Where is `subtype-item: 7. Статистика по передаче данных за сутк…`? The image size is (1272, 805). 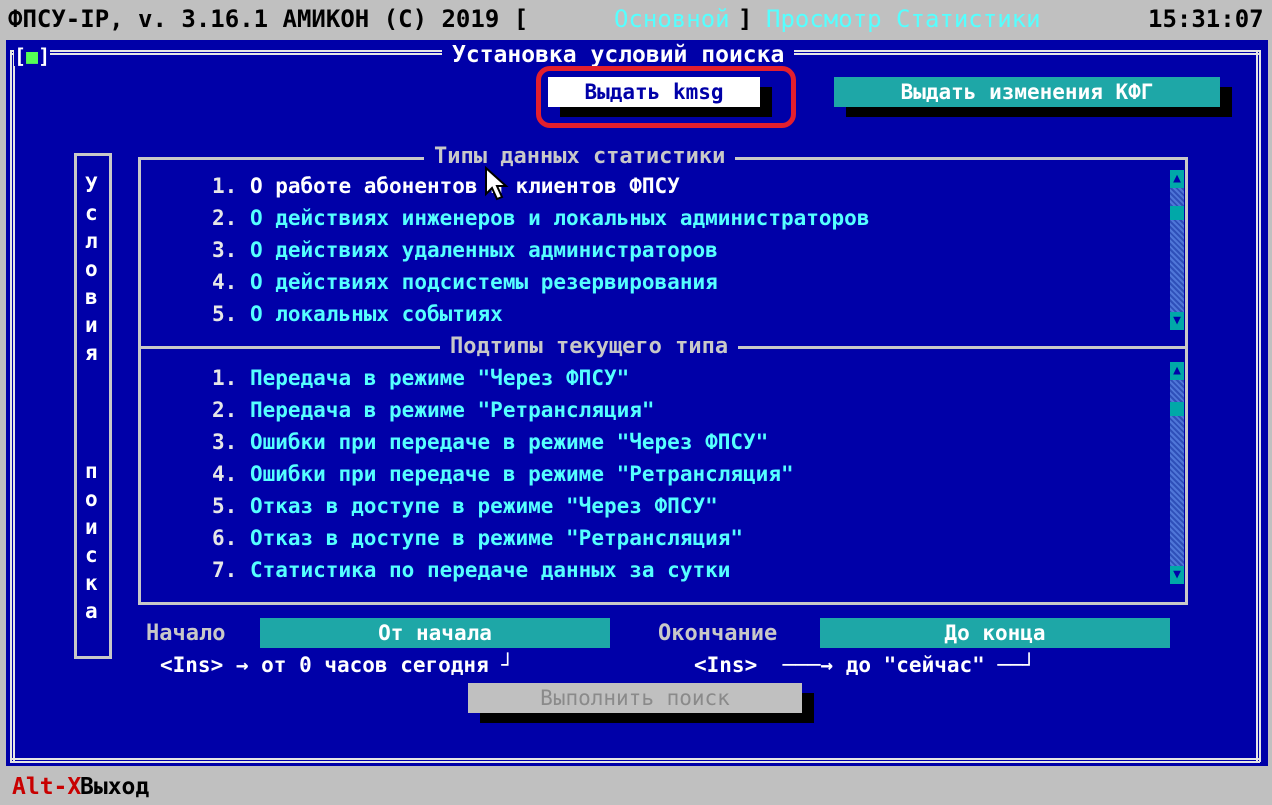
subtype-item: 7. Статистика по передаче данных за сутк… is located at coordinates (471, 570).